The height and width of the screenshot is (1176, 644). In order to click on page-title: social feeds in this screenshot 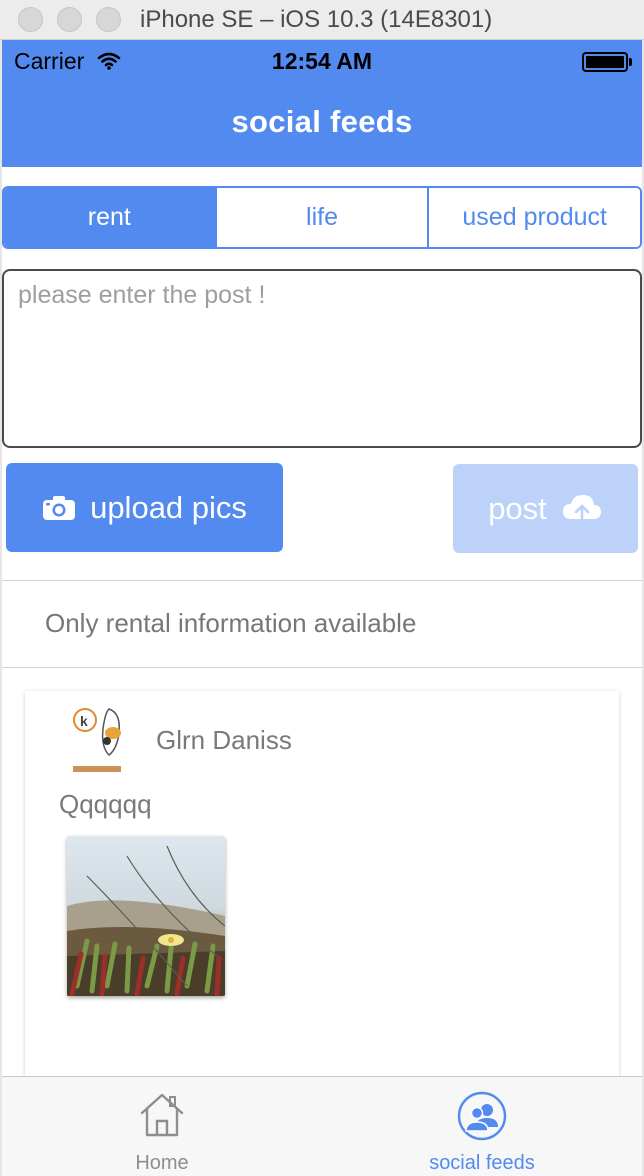, I will do `click(322, 121)`.